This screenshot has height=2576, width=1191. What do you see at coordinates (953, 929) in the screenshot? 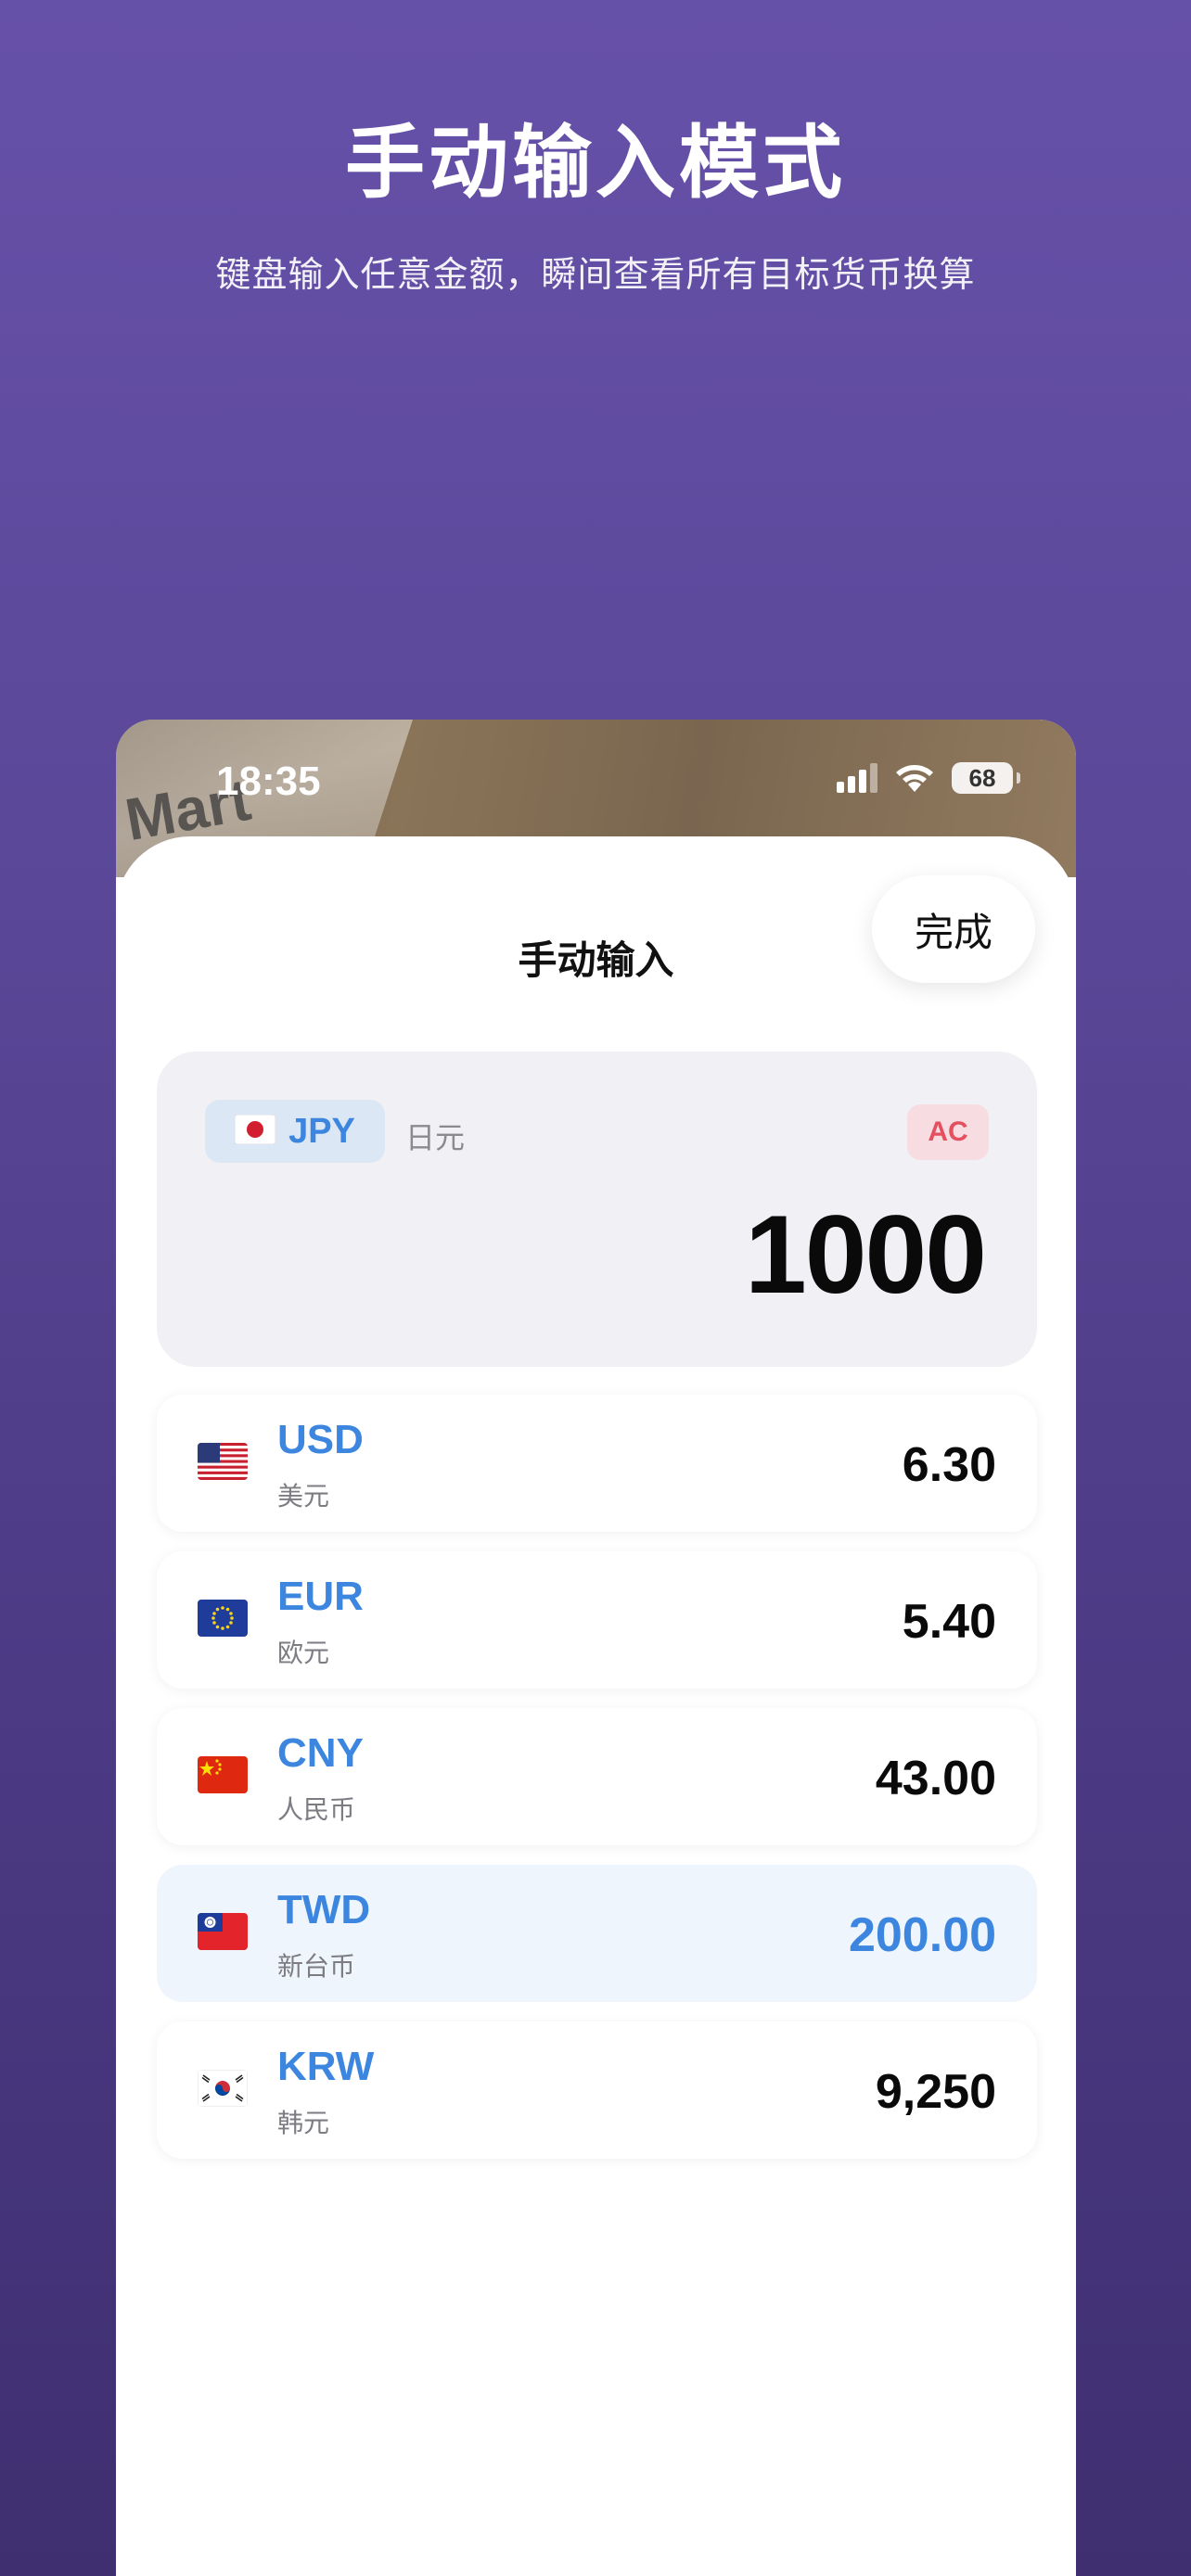
I see `done-button: 完成` at bounding box center [953, 929].